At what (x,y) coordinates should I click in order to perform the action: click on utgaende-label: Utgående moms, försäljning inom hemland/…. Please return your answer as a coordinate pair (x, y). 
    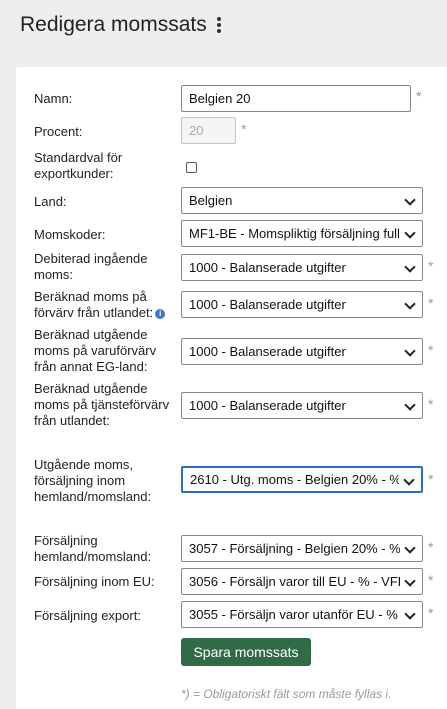
    Looking at the image, I should click on (93, 480).